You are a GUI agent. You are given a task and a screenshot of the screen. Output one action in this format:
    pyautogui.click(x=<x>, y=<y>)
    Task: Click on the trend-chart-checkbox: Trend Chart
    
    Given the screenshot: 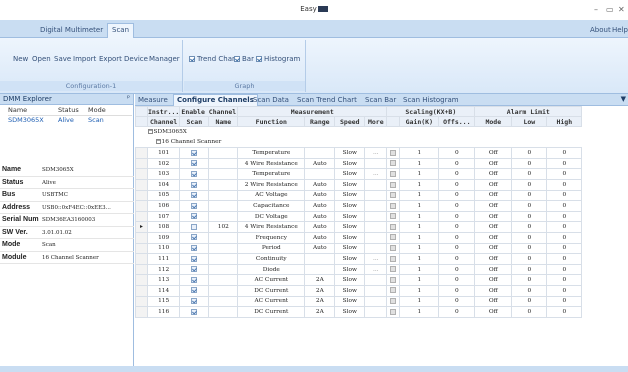 What is the action you would take?
    pyautogui.click(x=213, y=59)
    